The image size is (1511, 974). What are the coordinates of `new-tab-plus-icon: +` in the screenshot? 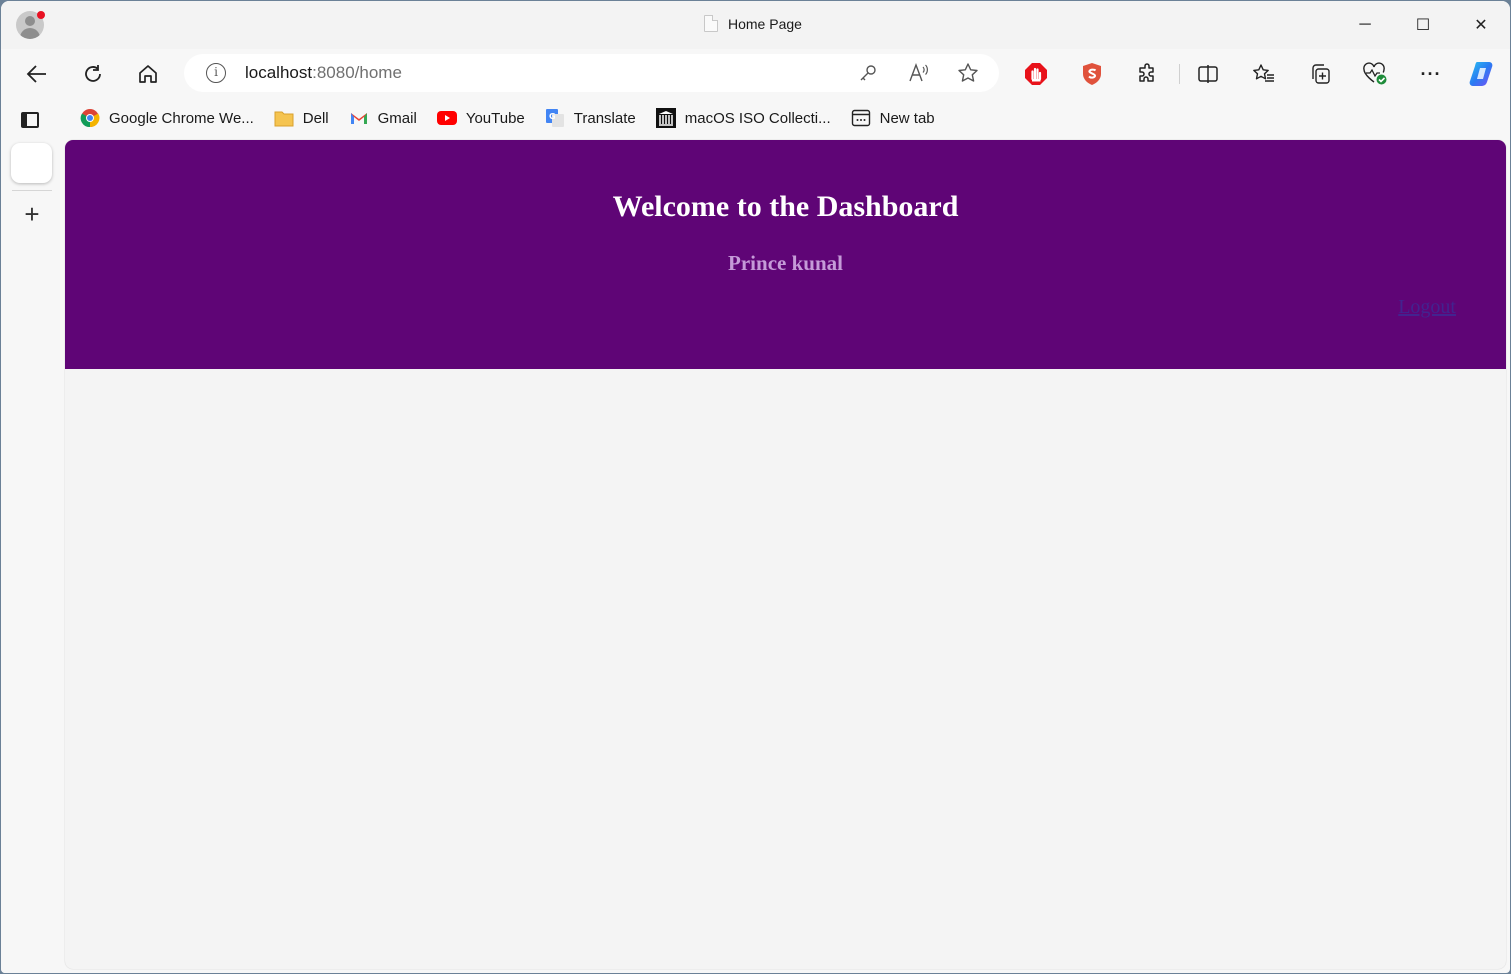 It's located at (32, 214).